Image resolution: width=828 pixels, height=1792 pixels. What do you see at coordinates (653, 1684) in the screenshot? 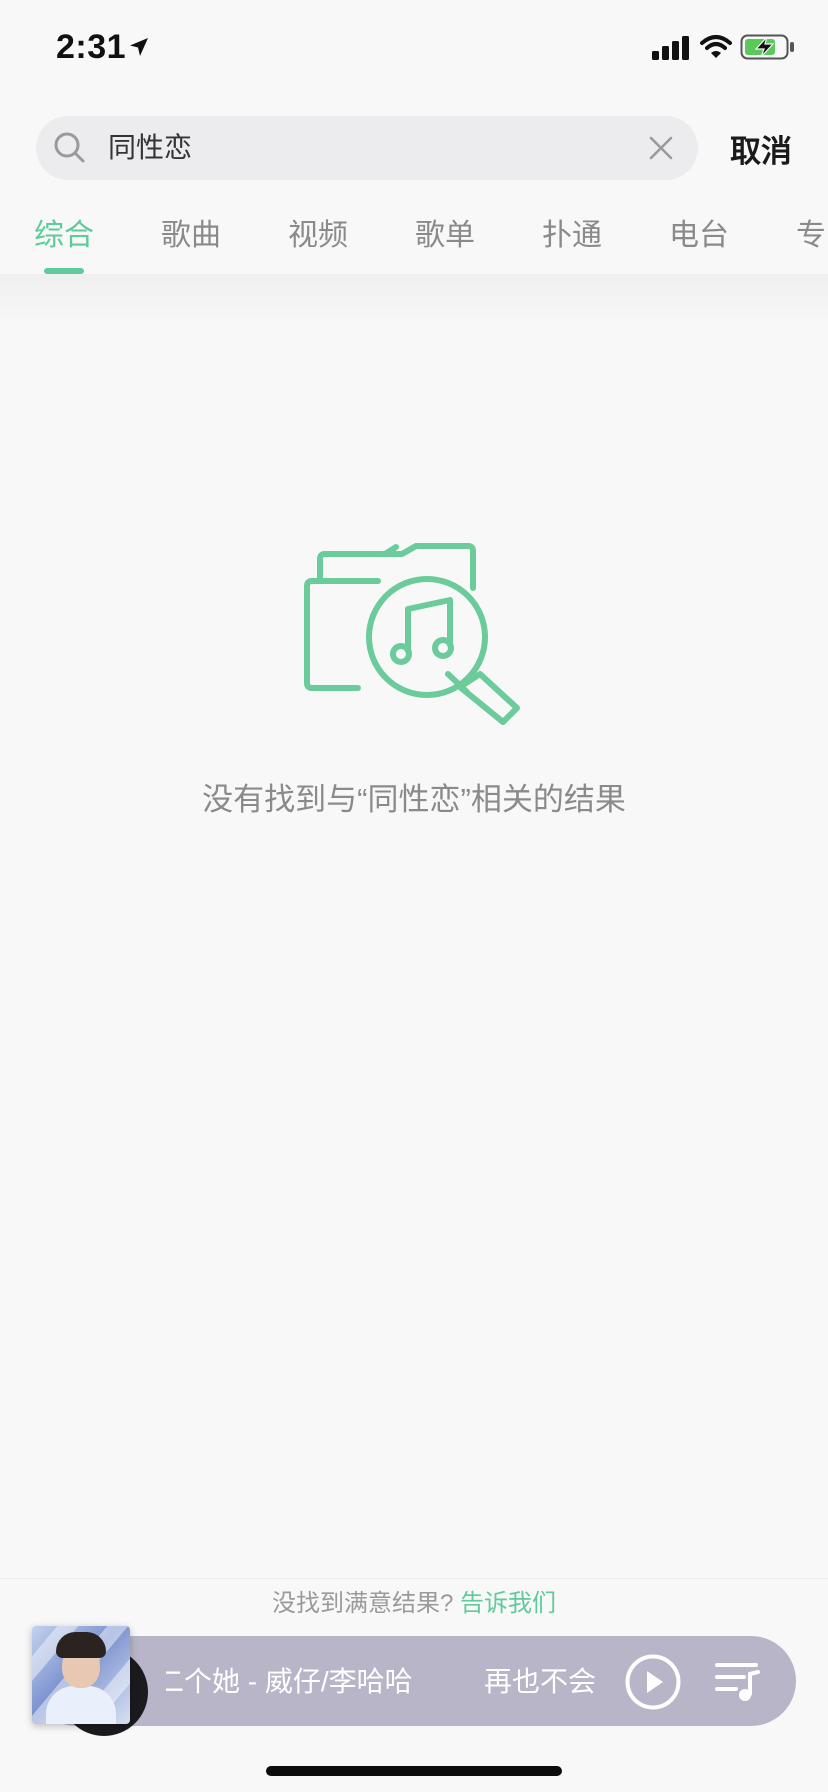
I see `play-button-icon` at bounding box center [653, 1684].